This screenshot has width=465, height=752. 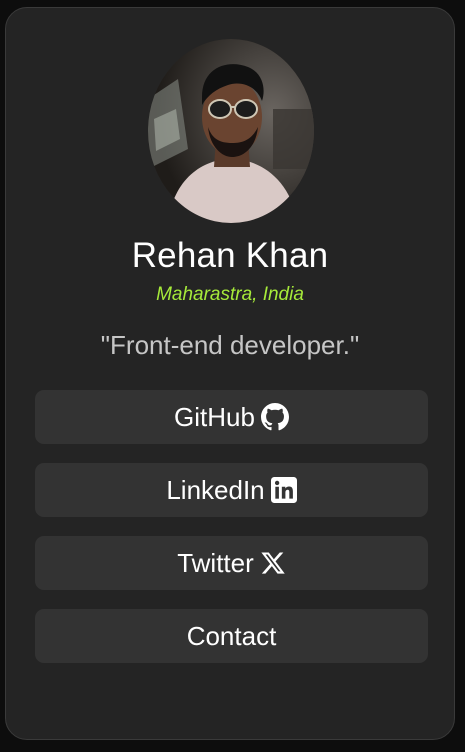 I want to click on linkedin-label: LinkedIn, so click(x=215, y=489).